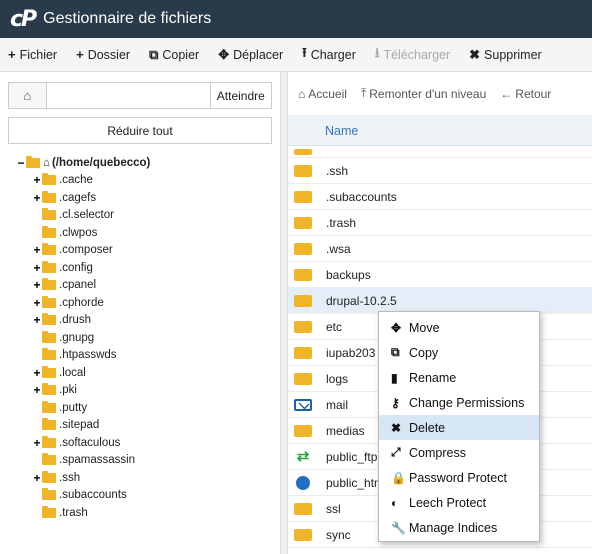 The height and width of the screenshot is (554, 592). Describe the element at coordinates (146, 408) in the screenshot. I see `tree-folder-item: .putty` at that location.